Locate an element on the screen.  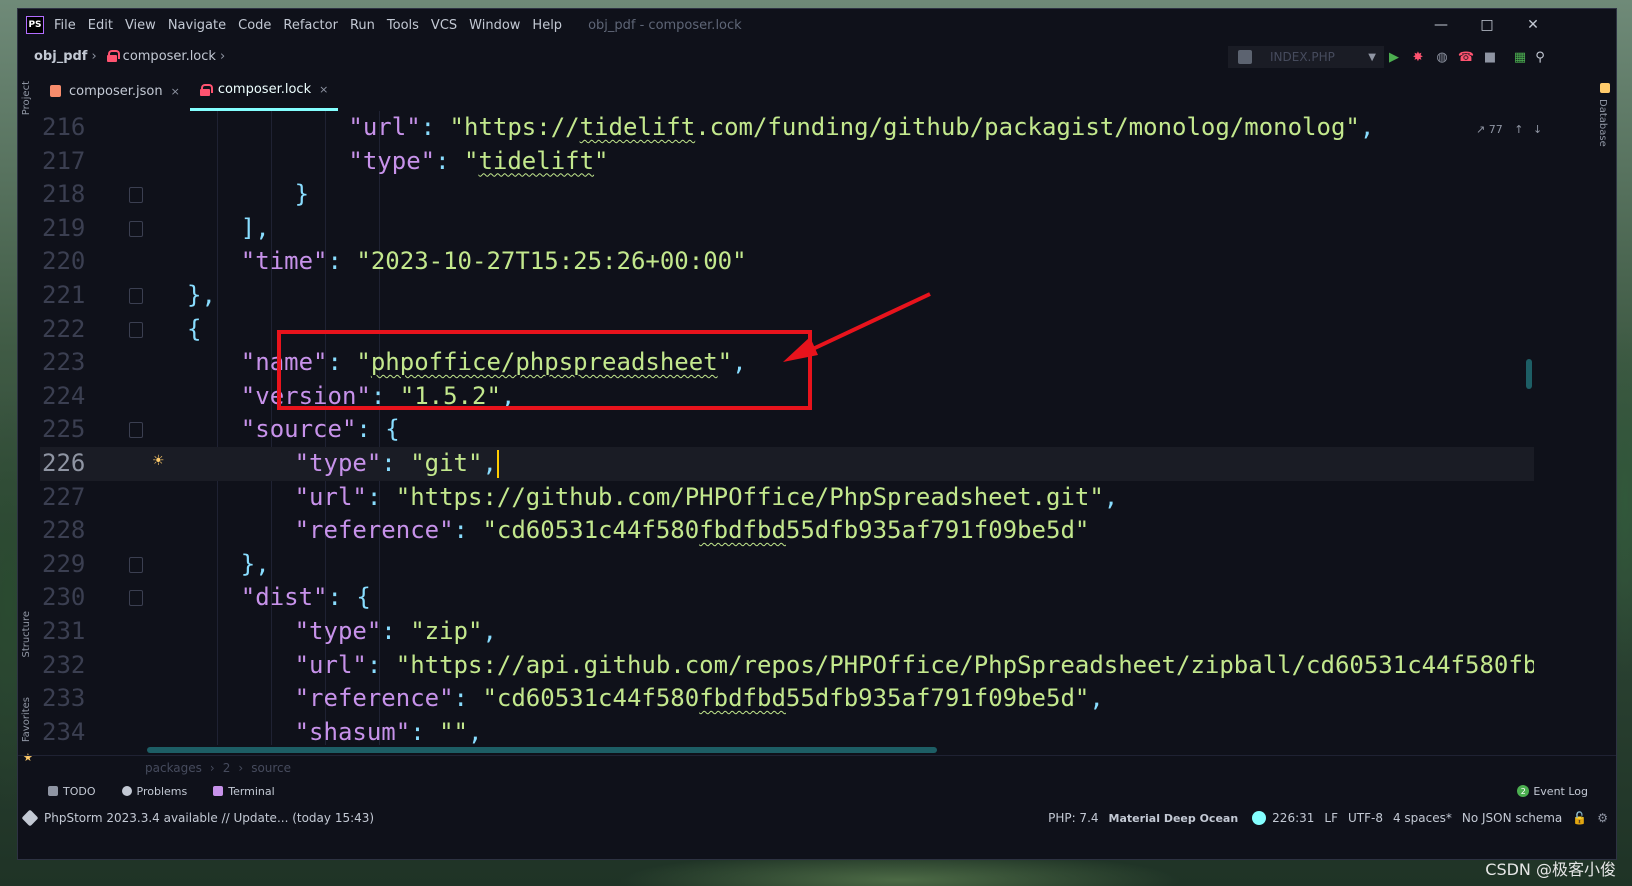
left-tool-strip: Project Structure Favorites ★ is located at coordinates (29, 451).